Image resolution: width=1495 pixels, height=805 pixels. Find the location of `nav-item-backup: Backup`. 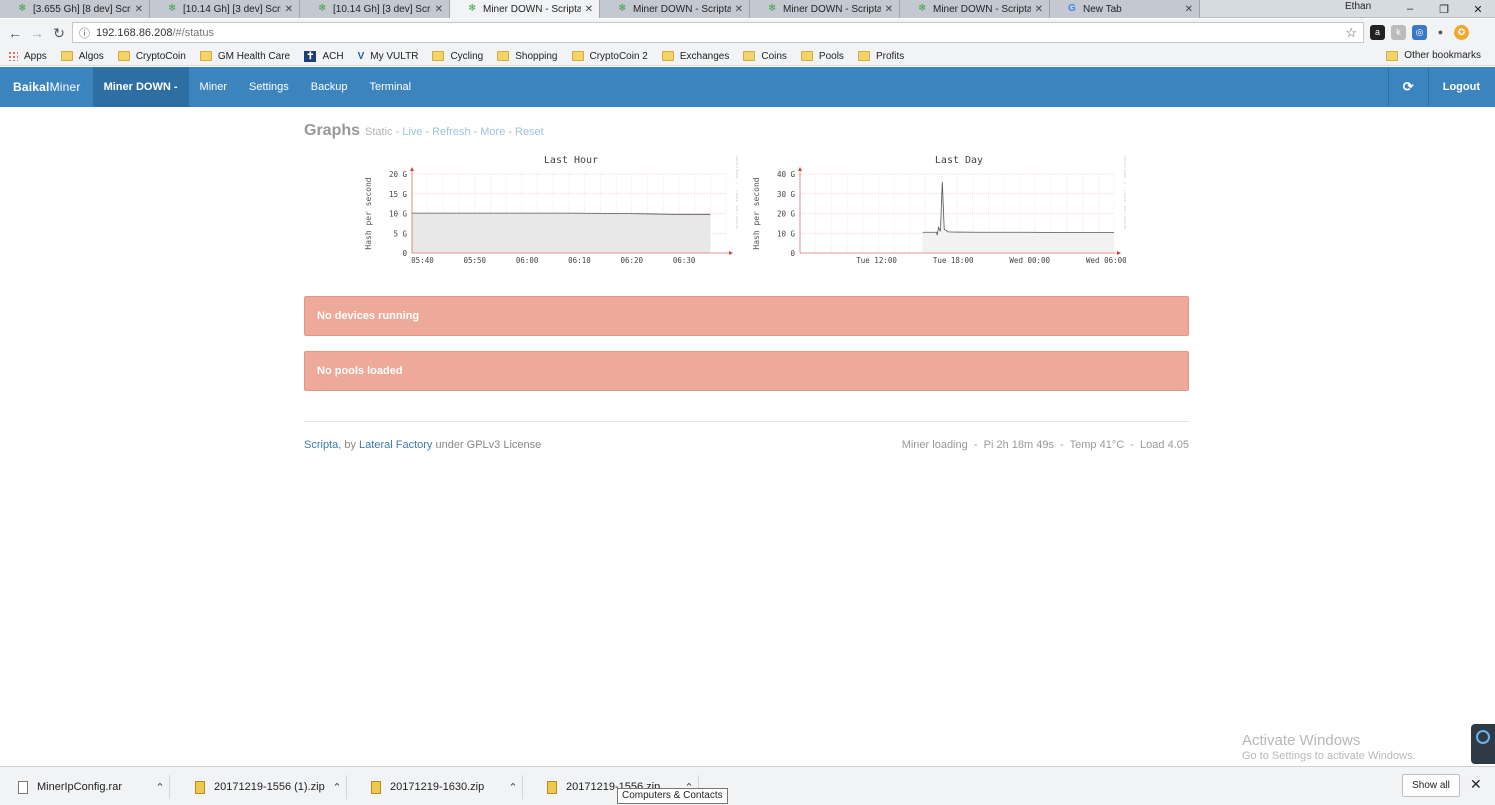

nav-item-backup: Backup is located at coordinates (329, 87).